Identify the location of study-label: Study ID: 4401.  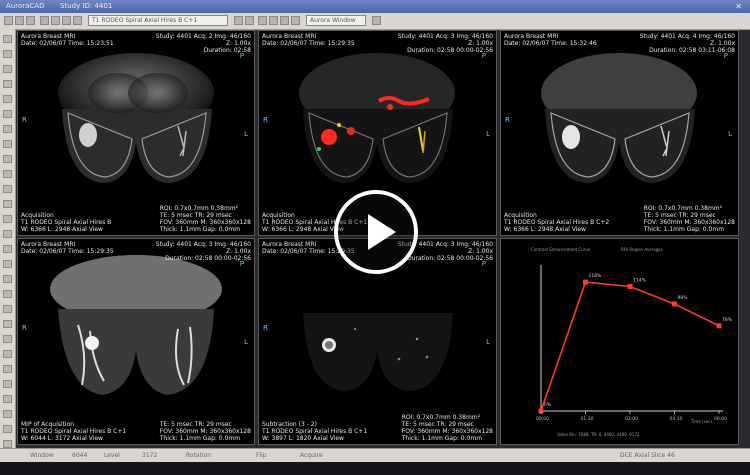
(86, 6).